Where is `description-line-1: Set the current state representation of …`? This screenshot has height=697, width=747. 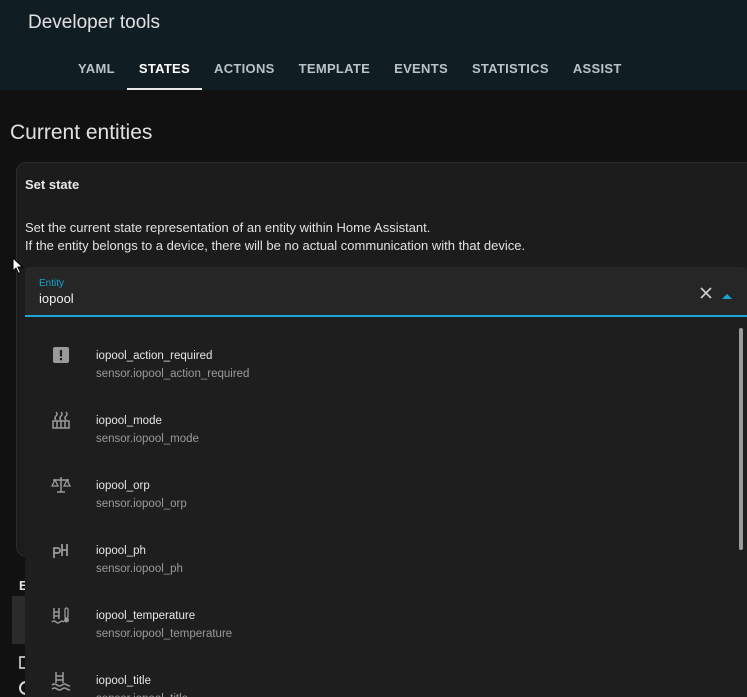
description-line-1: Set the current state representation of … is located at coordinates (228, 227).